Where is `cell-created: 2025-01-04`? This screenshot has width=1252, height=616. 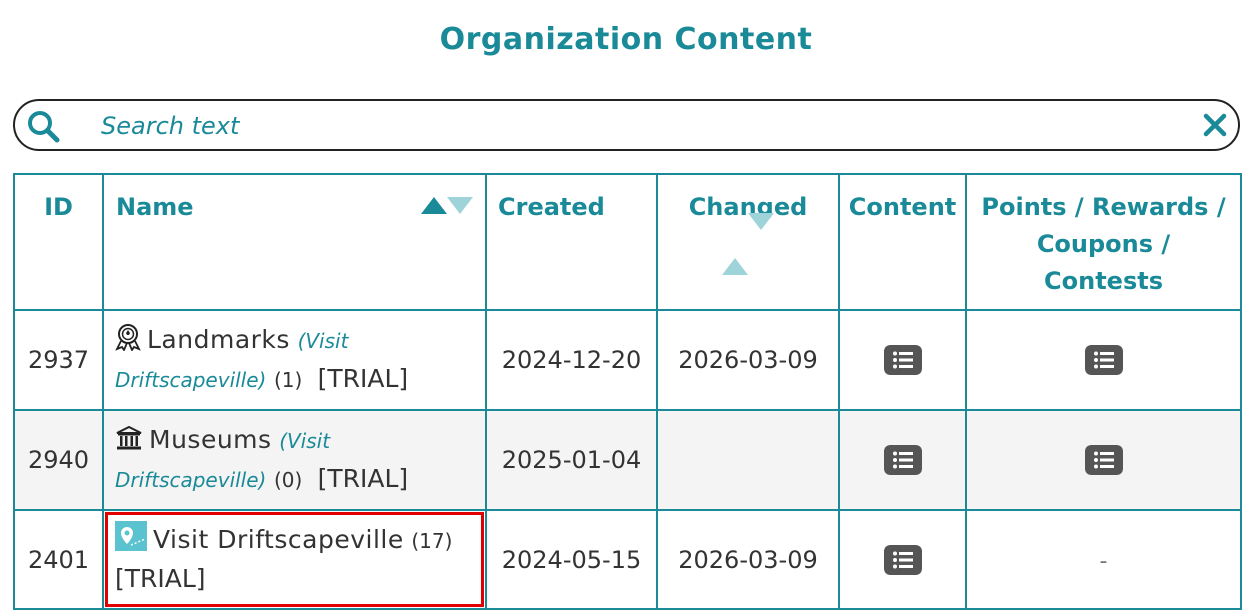
cell-created: 2025-01-04 is located at coordinates (571, 460).